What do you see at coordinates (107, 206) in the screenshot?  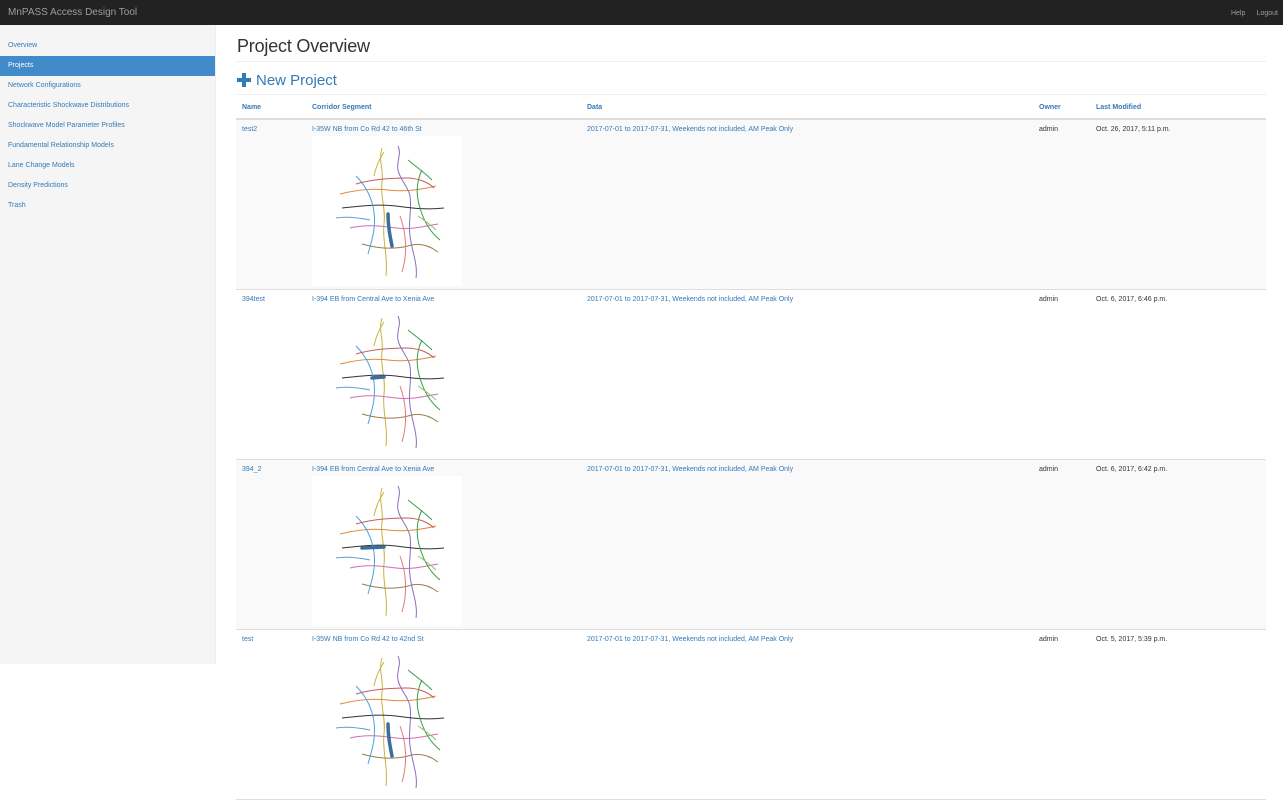 I see `sidebar-item-trash: Trash` at bounding box center [107, 206].